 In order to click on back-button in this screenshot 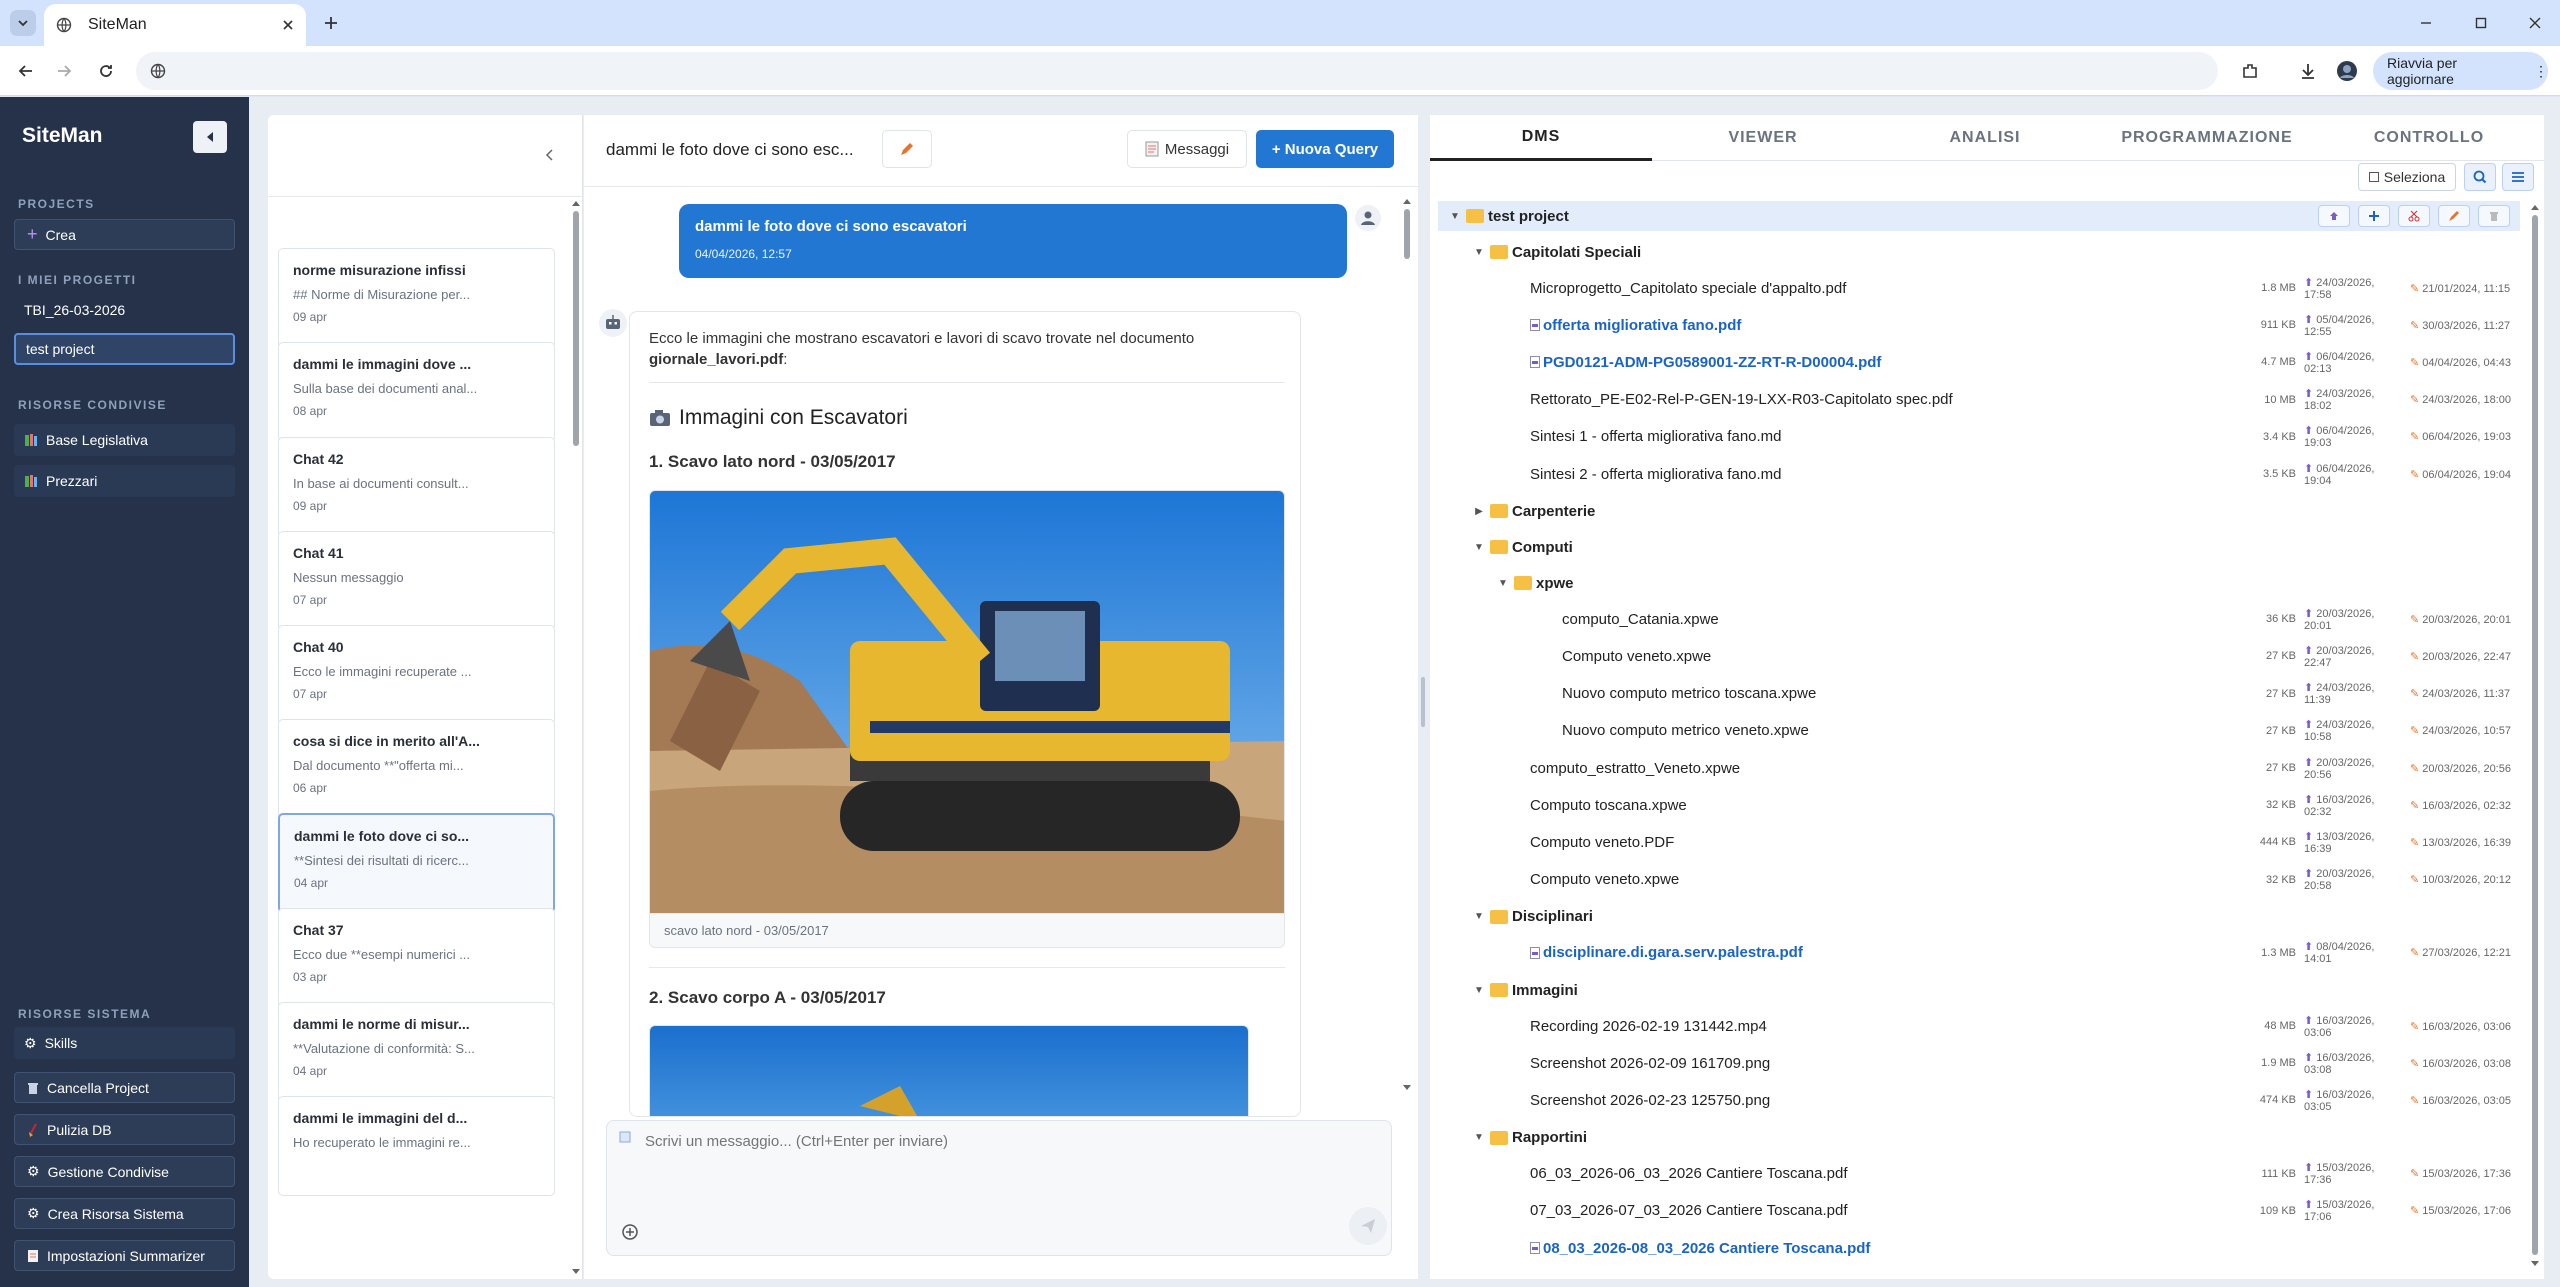, I will do `click(26, 71)`.